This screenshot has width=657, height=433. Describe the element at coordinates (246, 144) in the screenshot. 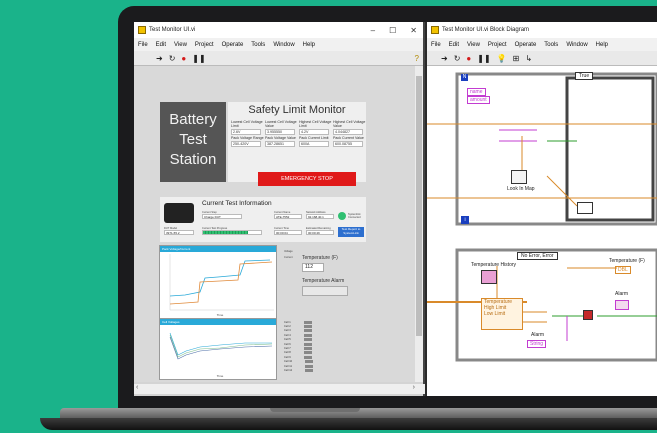

I see `value-pack-range: 250-420V` at that location.